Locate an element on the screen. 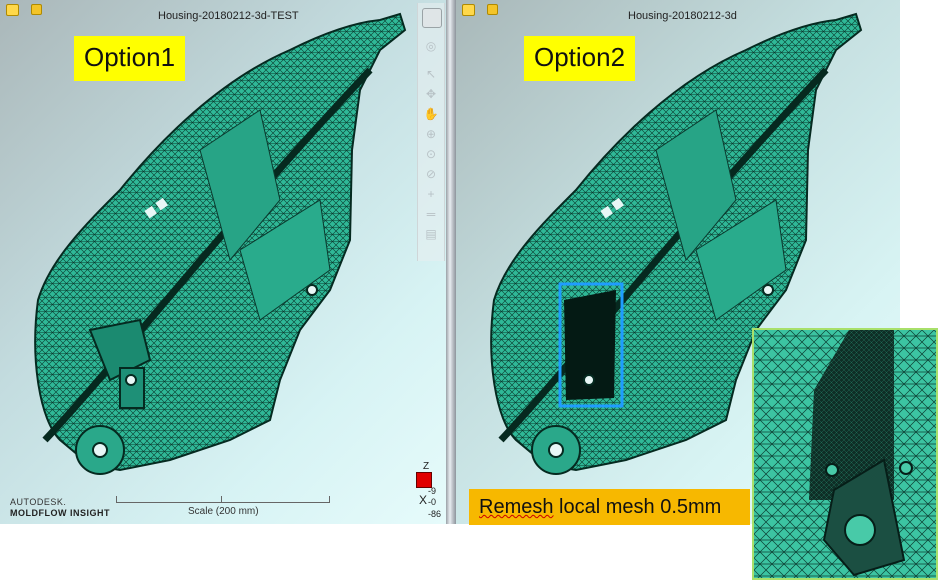 The image size is (946, 586). zoom-icon: ⊘ is located at coordinates (431, 174).